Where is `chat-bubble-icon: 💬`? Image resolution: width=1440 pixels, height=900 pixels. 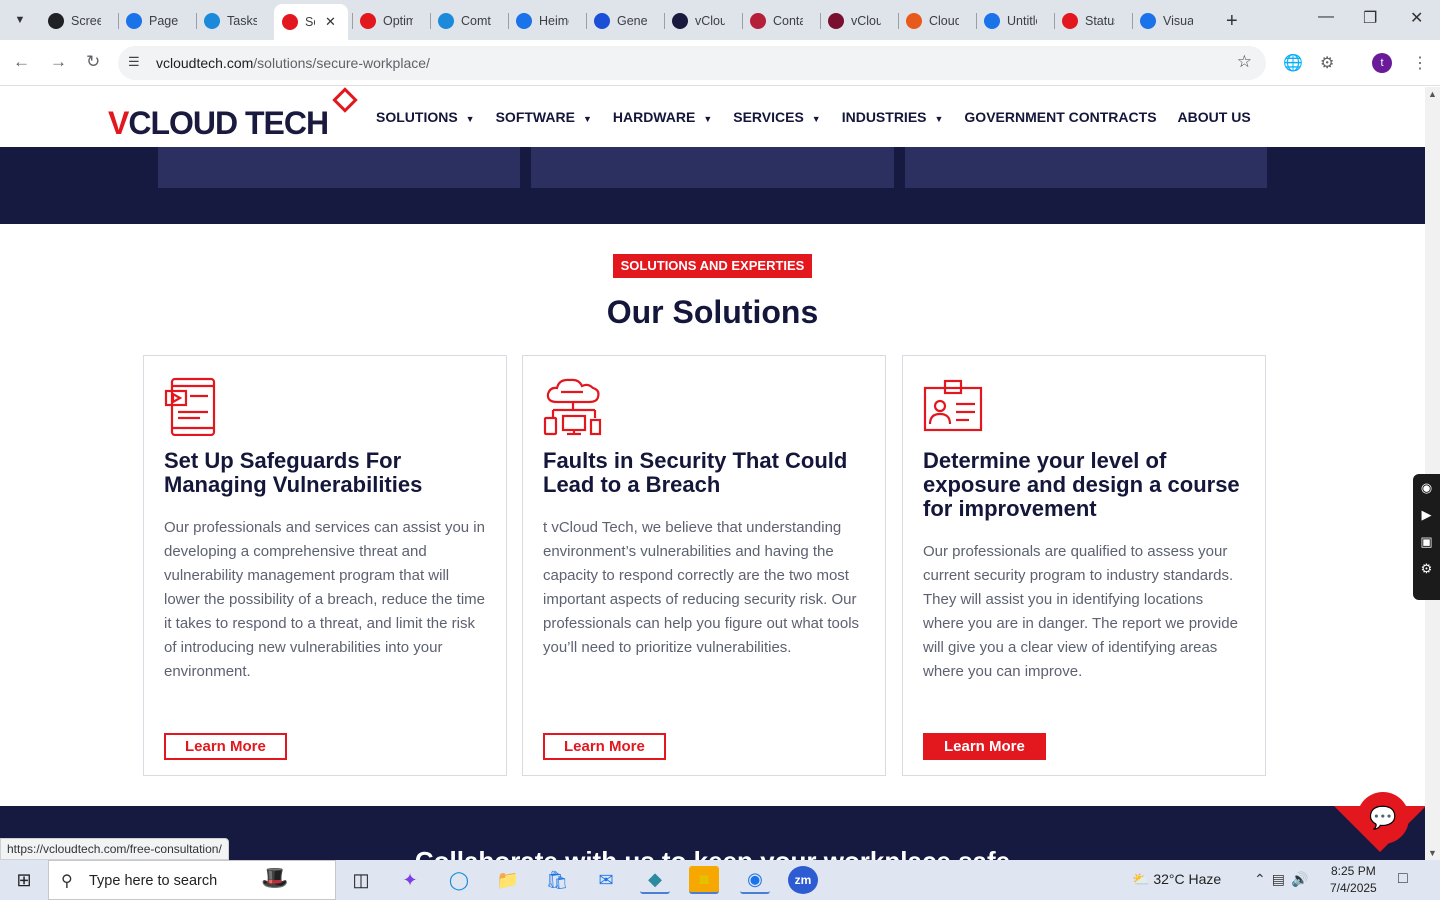 chat-bubble-icon: 💬 is located at coordinates (1383, 818).